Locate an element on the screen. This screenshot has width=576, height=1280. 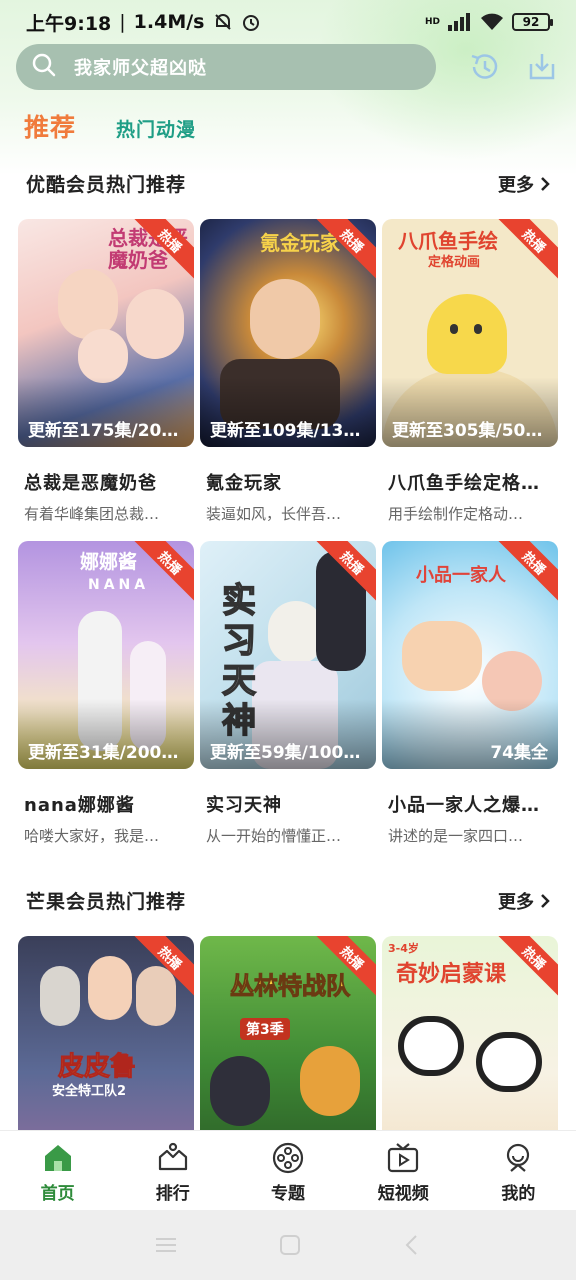
poster-subtitle: 定格动画 is located at coordinates (454, 262).